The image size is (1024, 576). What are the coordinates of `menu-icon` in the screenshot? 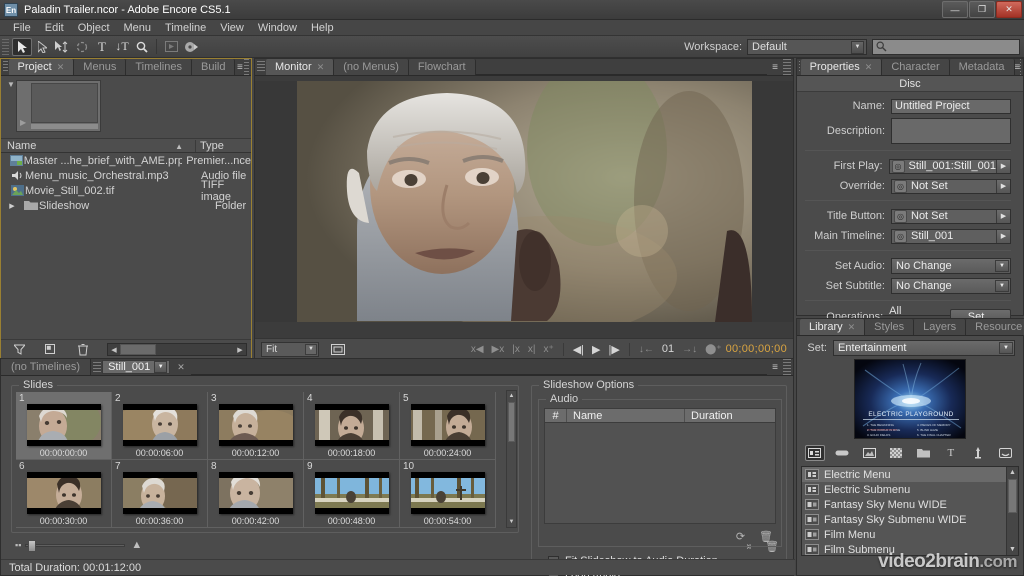 It's located at (814, 453).